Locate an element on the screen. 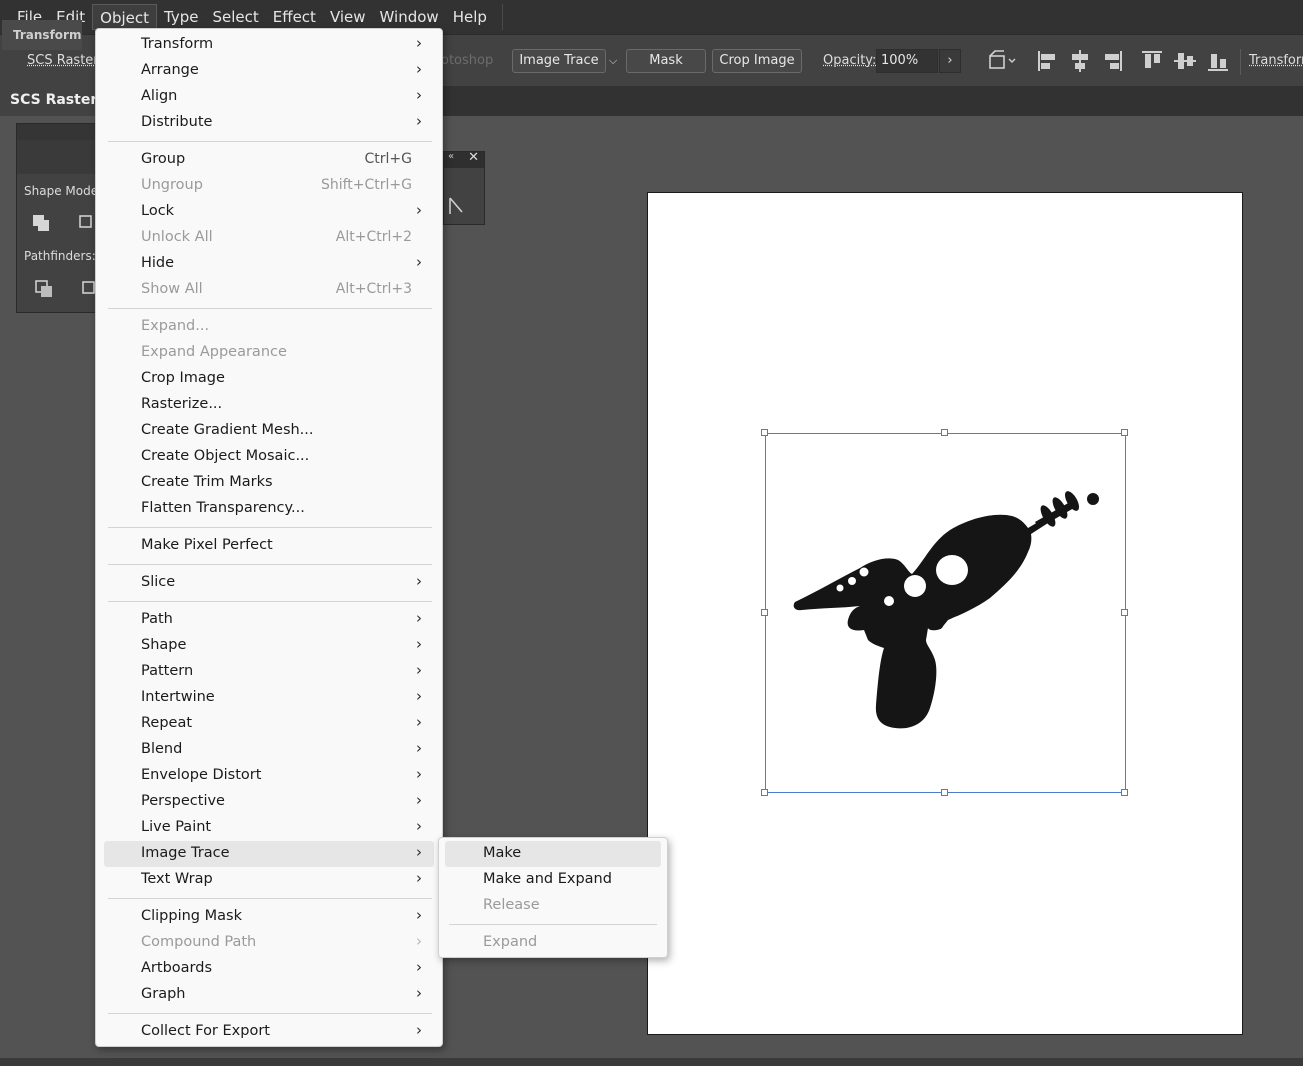 The image size is (1303, 1066). menu-item-label: Collect For Export is located at coordinates (205, 1031).